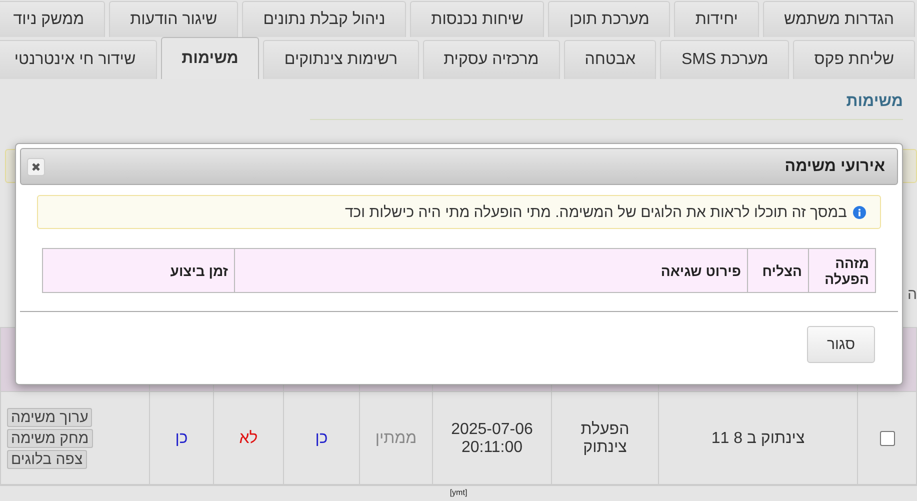  I want to click on close-icon, so click(36, 167).